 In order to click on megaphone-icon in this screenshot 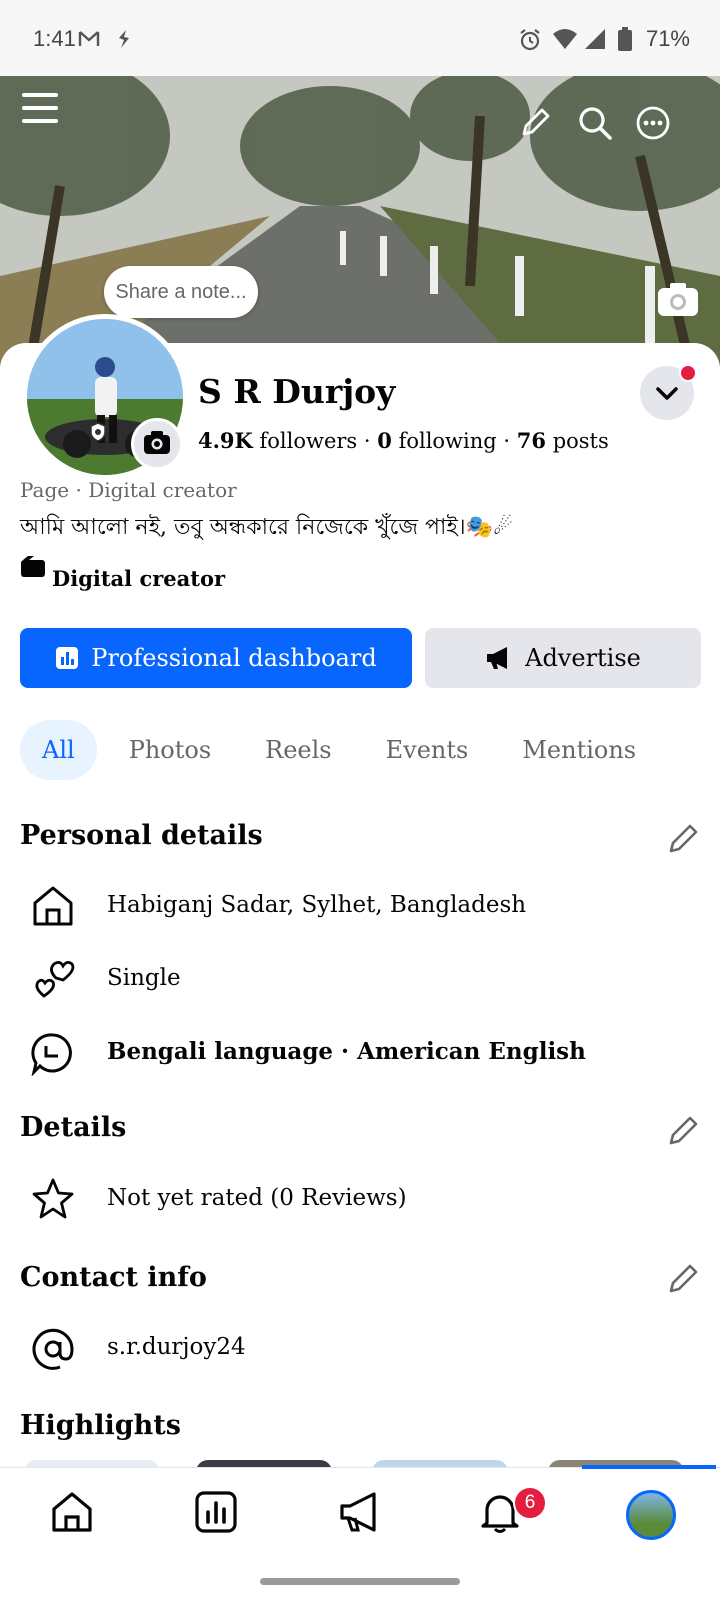, I will do `click(497, 658)`.